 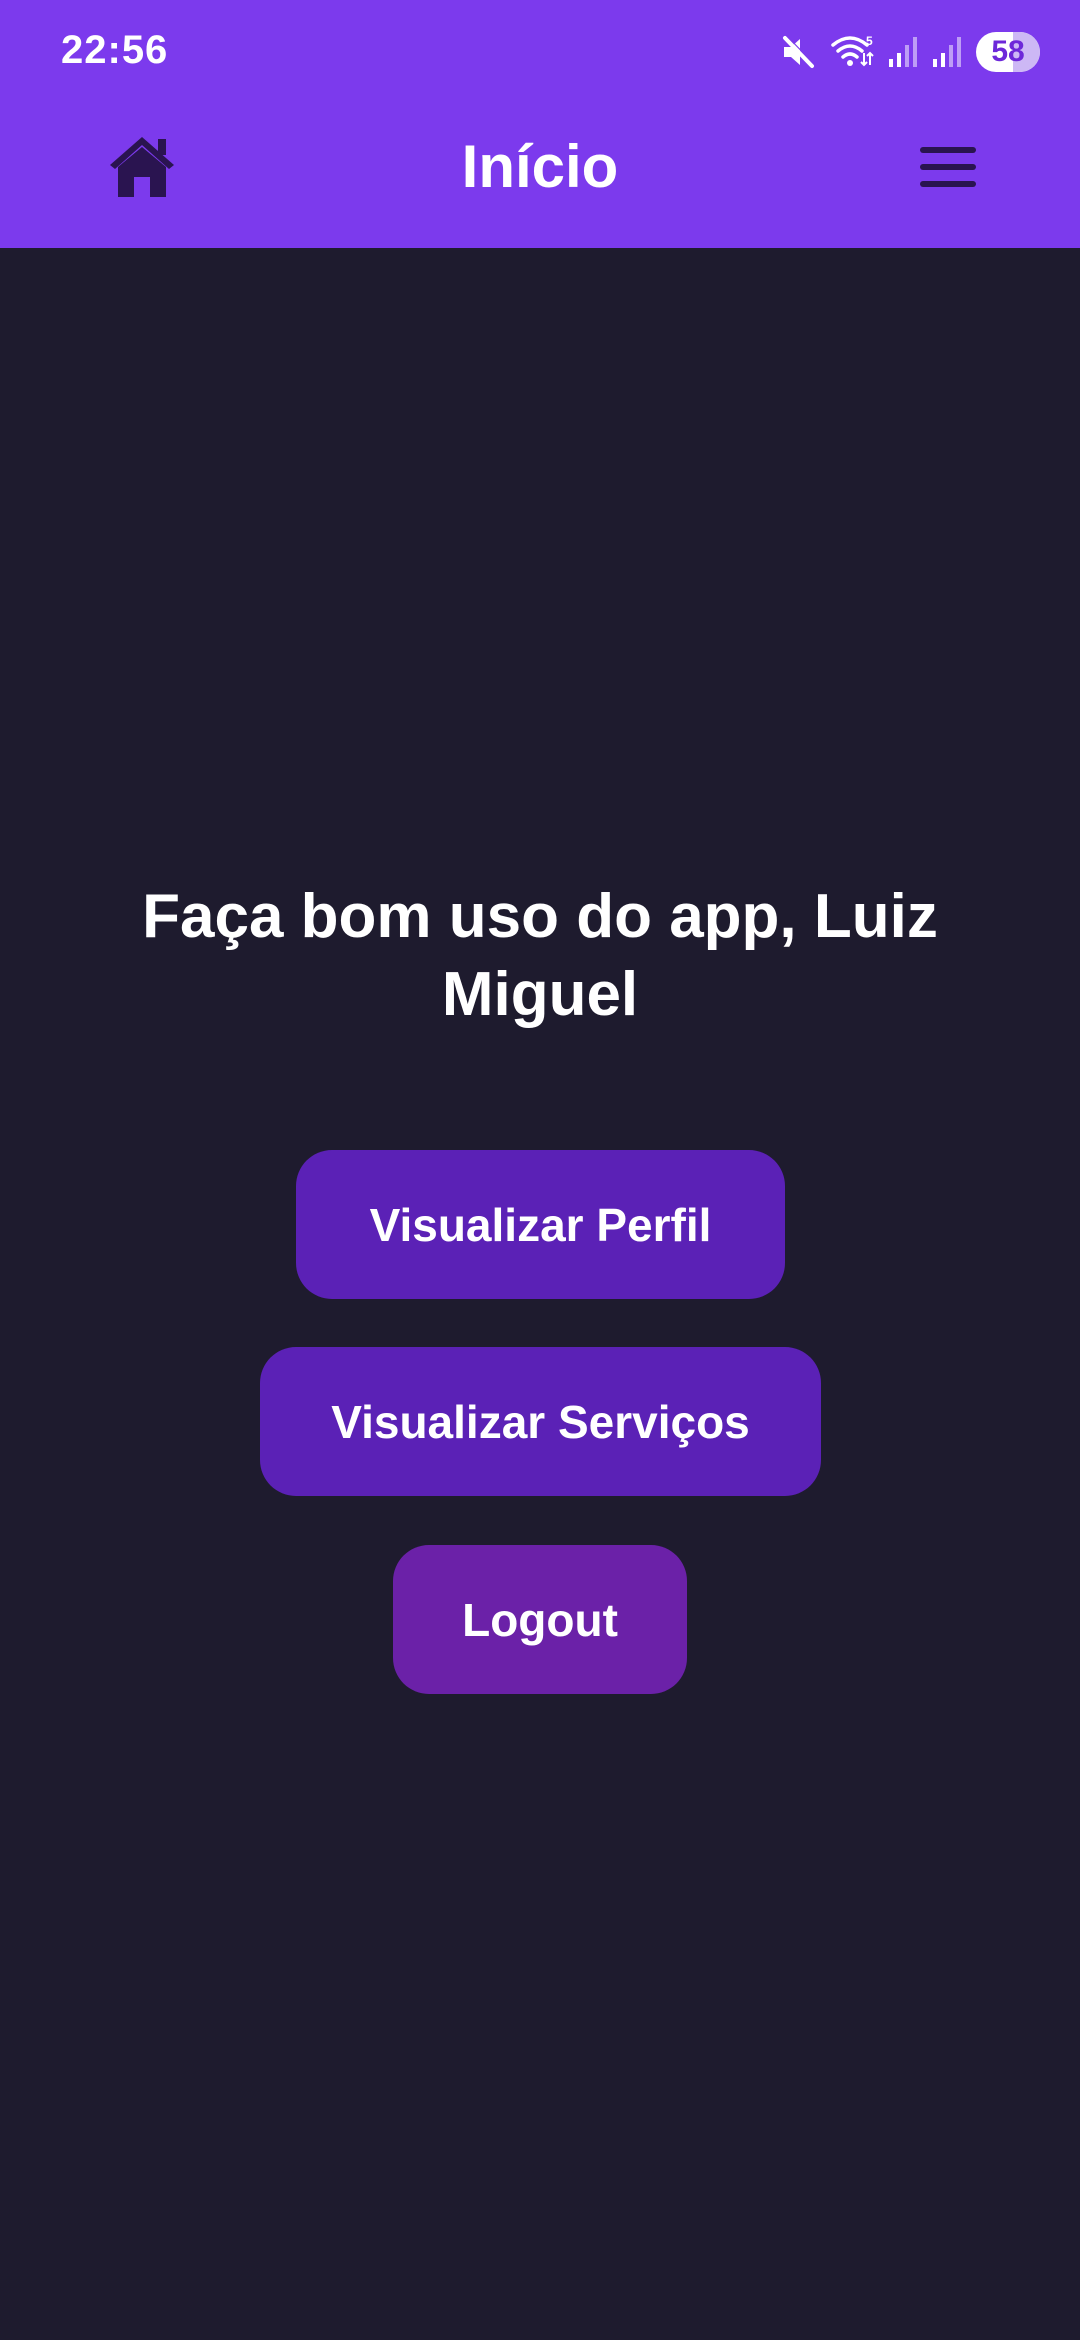 What do you see at coordinates (540, 1421) in the screenshot?
I see `view-services-button: Visualizar Serviços` at bounding box center [540, 1421].